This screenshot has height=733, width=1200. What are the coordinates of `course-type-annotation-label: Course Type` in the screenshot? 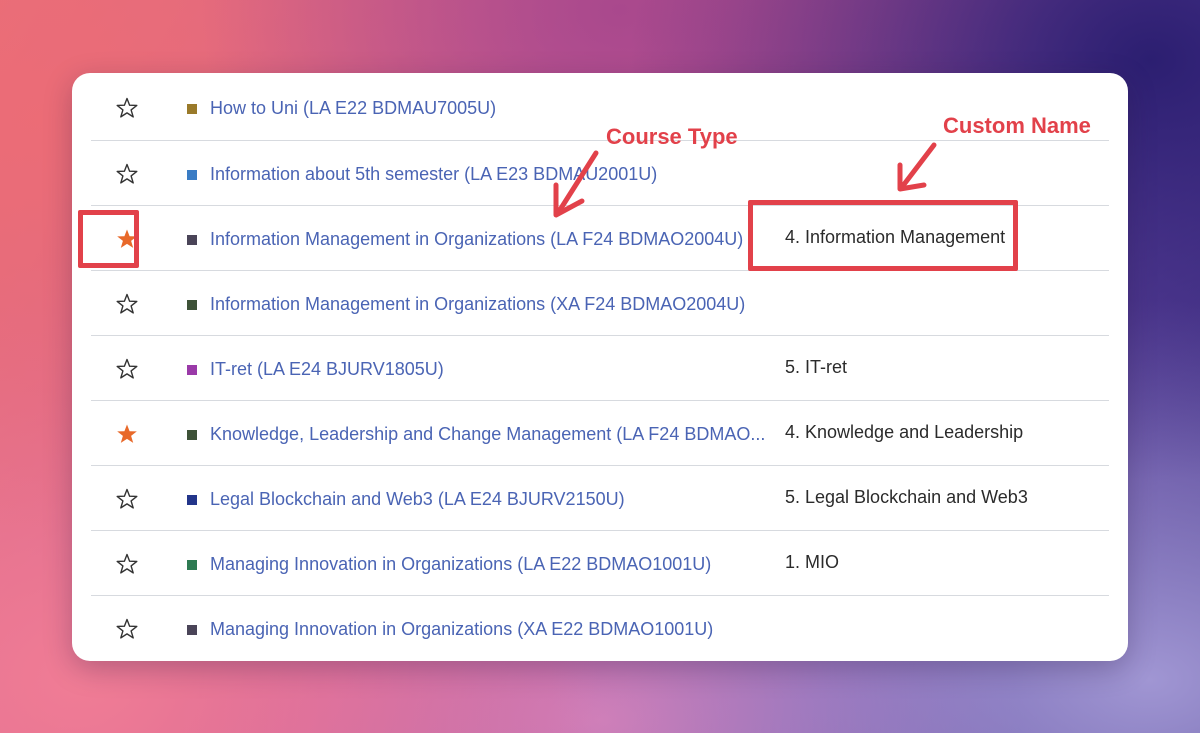 It's located at (672, 136).